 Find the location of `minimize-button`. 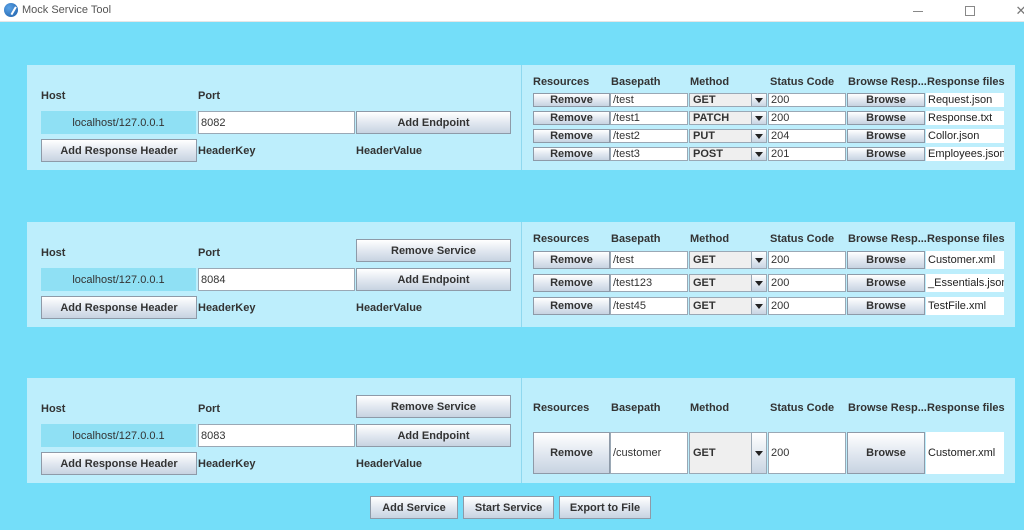

minimize-button is located at coordinates (918, 11).